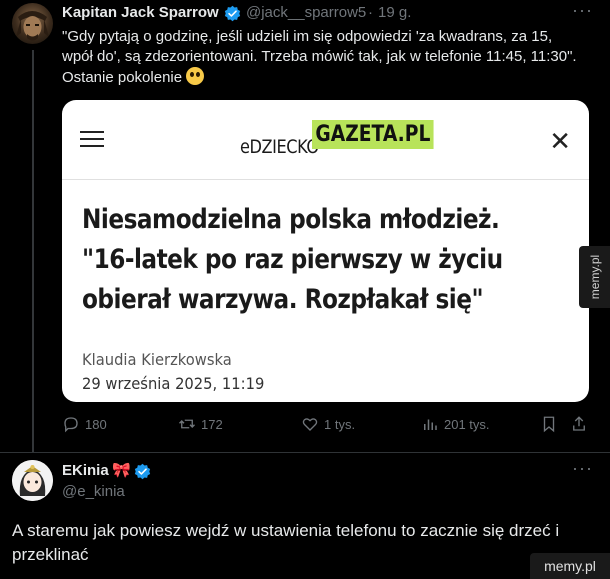 This screenshot has height=579, width=610. What do you see at coordinates (570, 566) in the screenshot?
I see `watermark-bottom: memy.pl` at bounding box center [570, 566].